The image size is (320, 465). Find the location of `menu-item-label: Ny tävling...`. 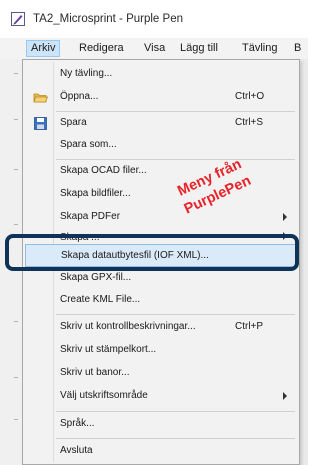

menu-item-label: Ny tävling... is located at coordinates (86, 73).